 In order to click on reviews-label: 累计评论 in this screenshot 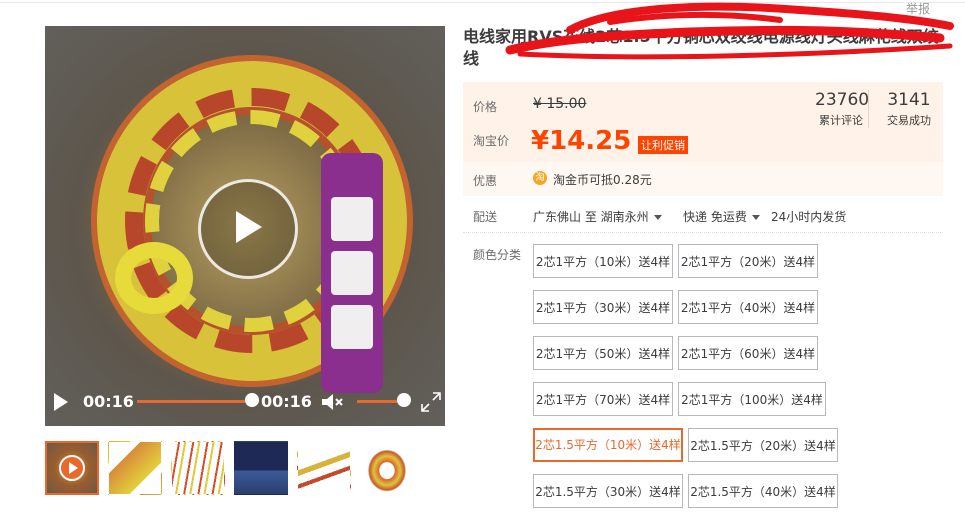, I will do `click(841, 120)`.